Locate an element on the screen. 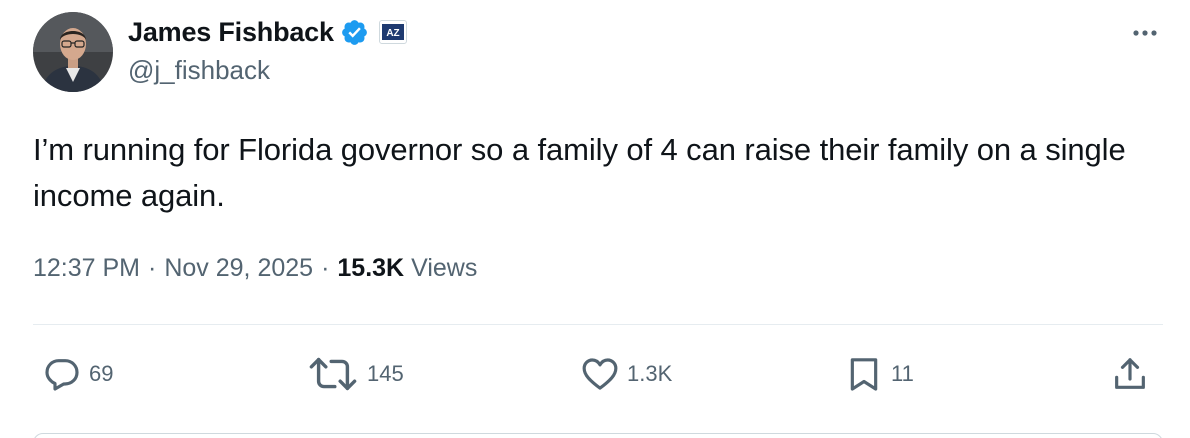 This screenshot has width=1190, height=438. author-display-name: James Fishback is located at coordinates (231, 32).